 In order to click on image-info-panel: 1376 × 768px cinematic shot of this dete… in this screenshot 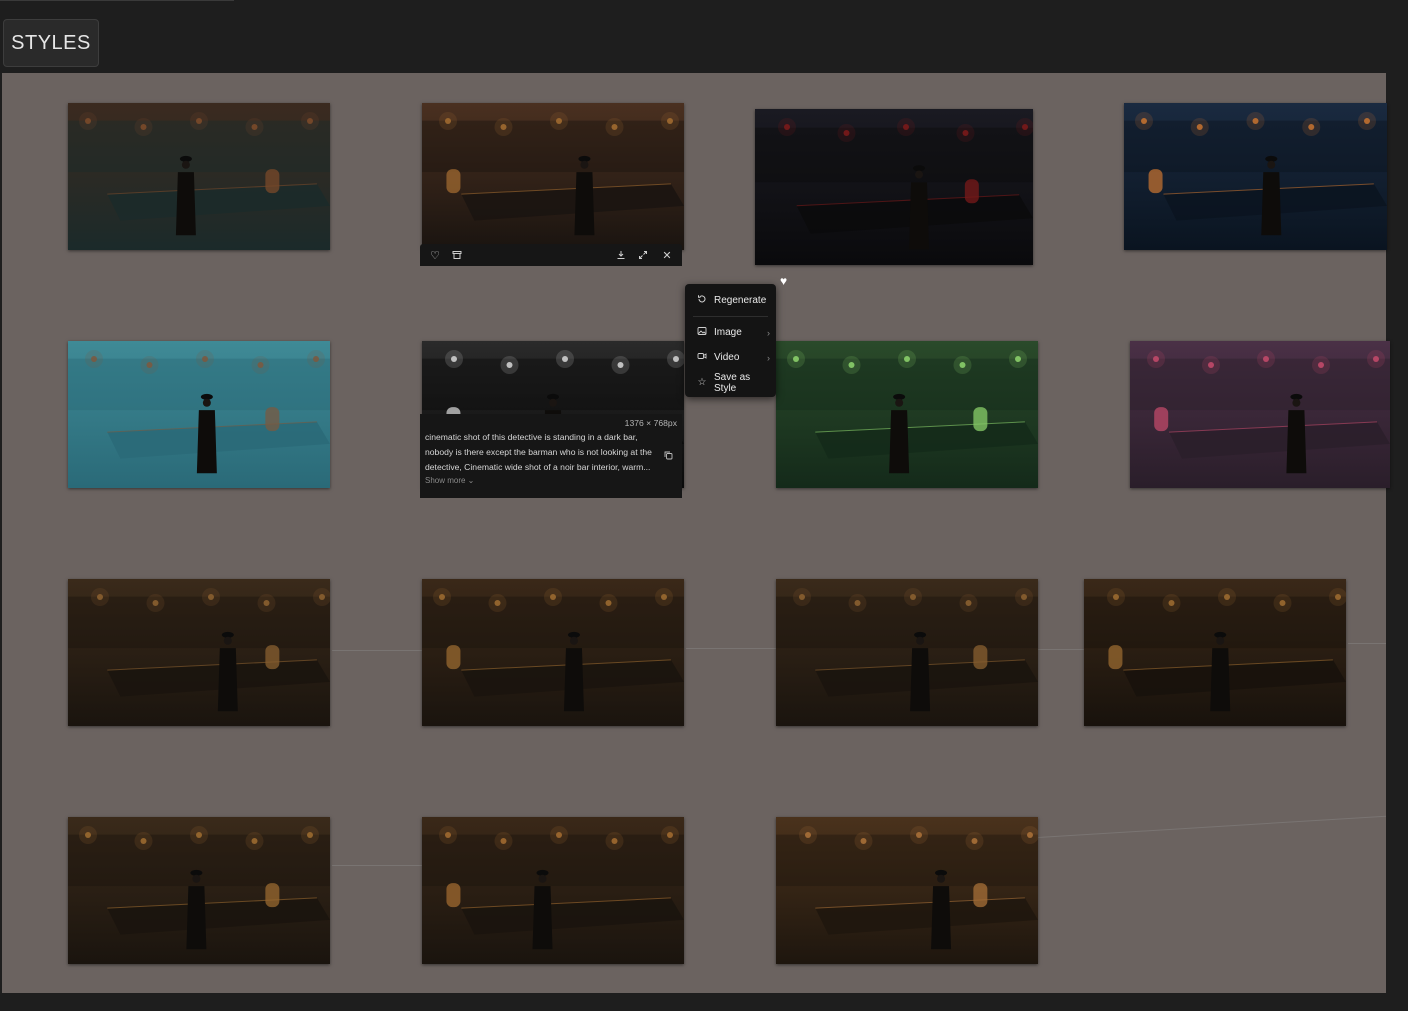, I will do `click(551, 456)`.